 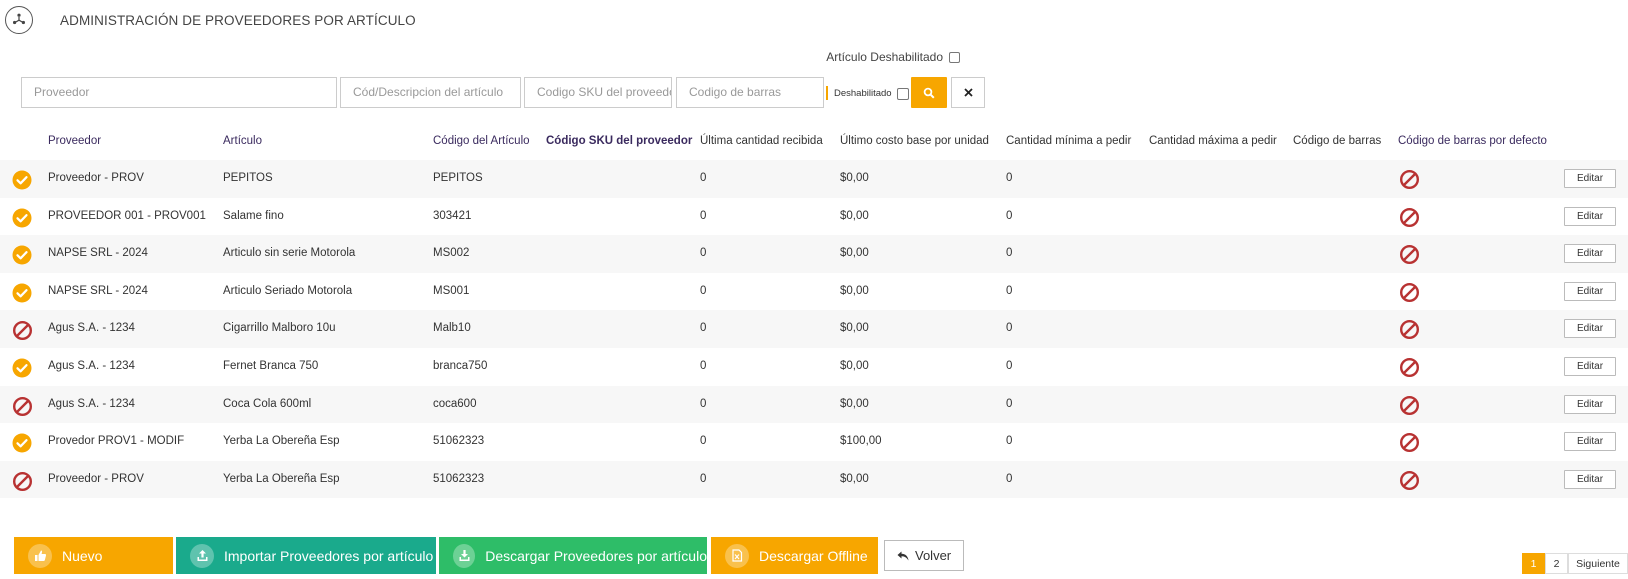 What do you see at coordinates (19, 20) in the screenshot?
I see `app-logo-icon` at bounding box center [19, 20].